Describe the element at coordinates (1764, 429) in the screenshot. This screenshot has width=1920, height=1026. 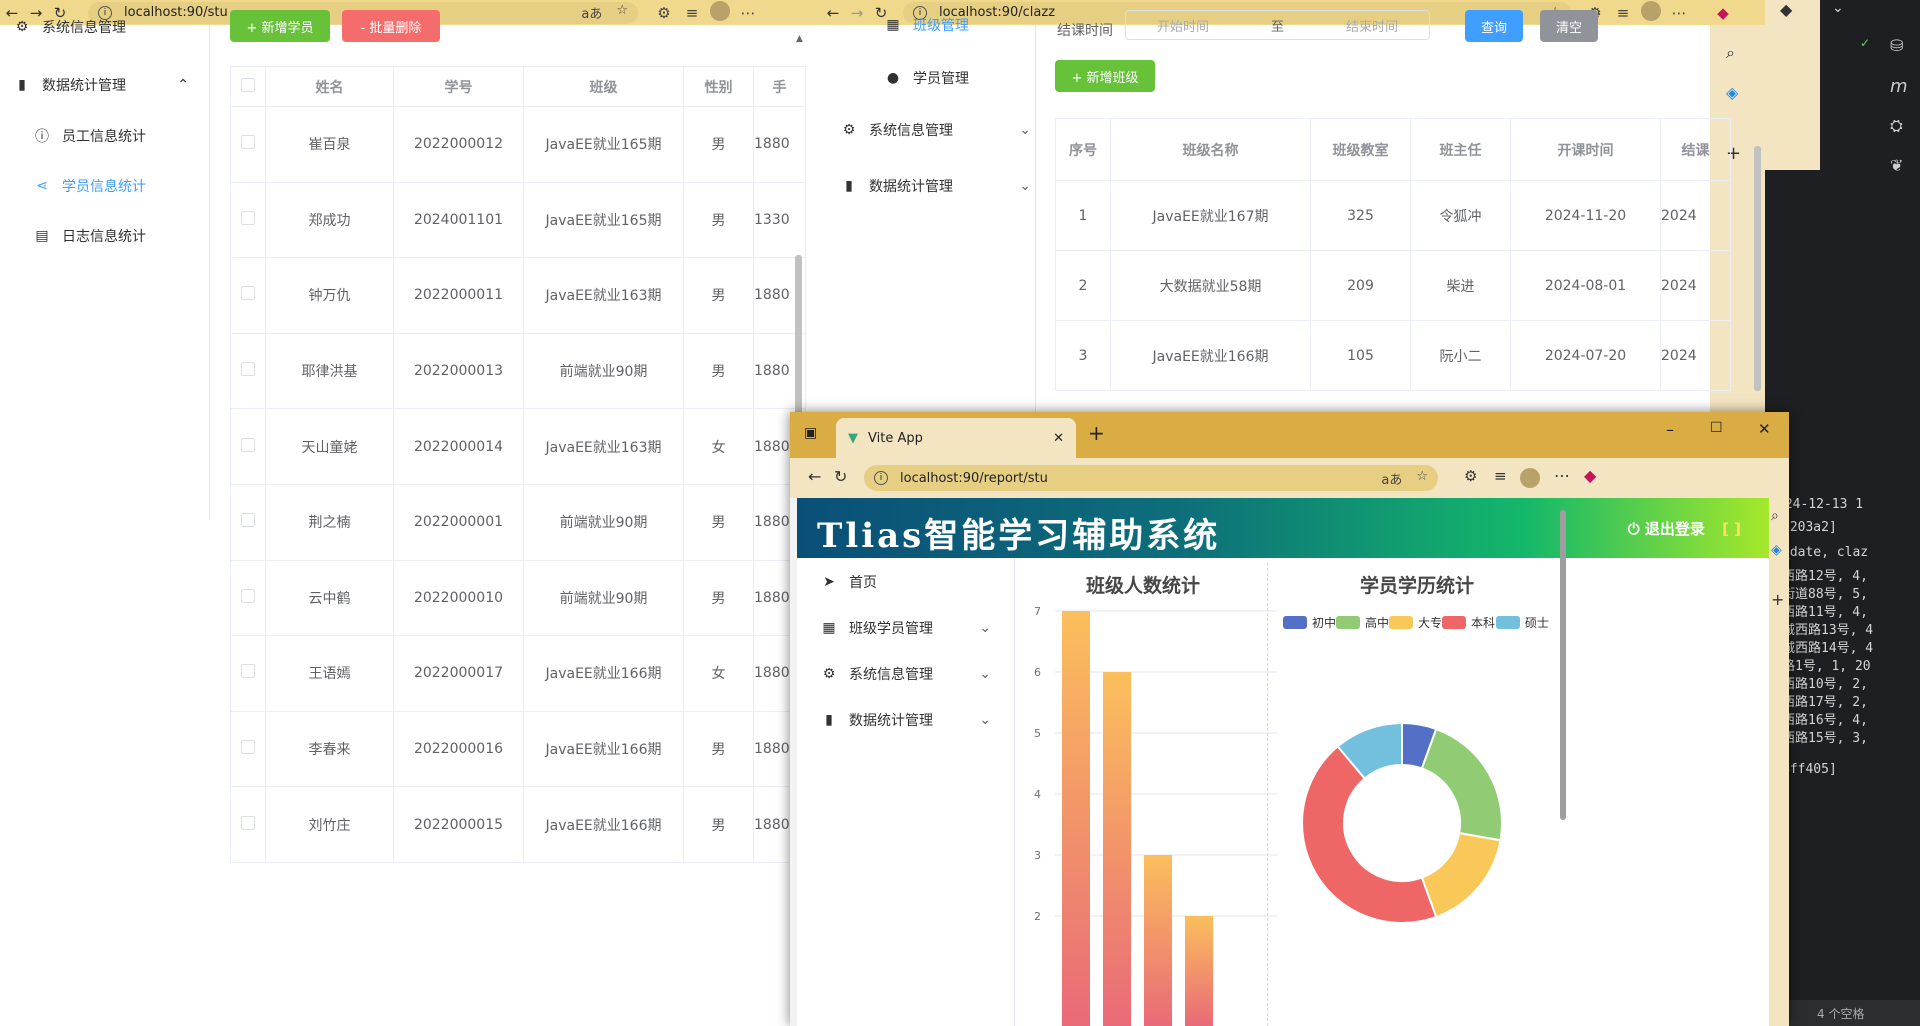
I see `close-window-icon: ✕` at that location.